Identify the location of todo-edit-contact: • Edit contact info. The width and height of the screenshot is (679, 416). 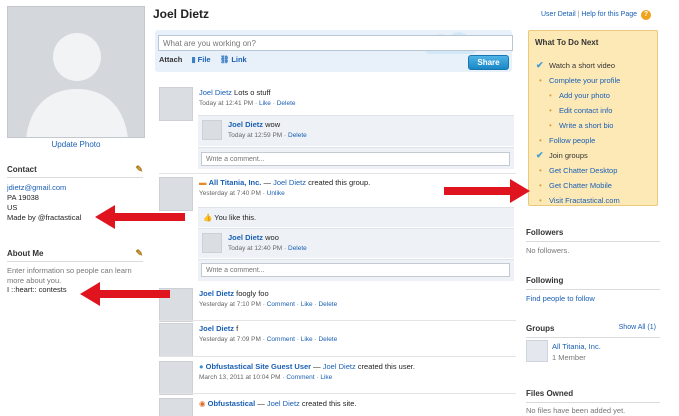
(596, 110).